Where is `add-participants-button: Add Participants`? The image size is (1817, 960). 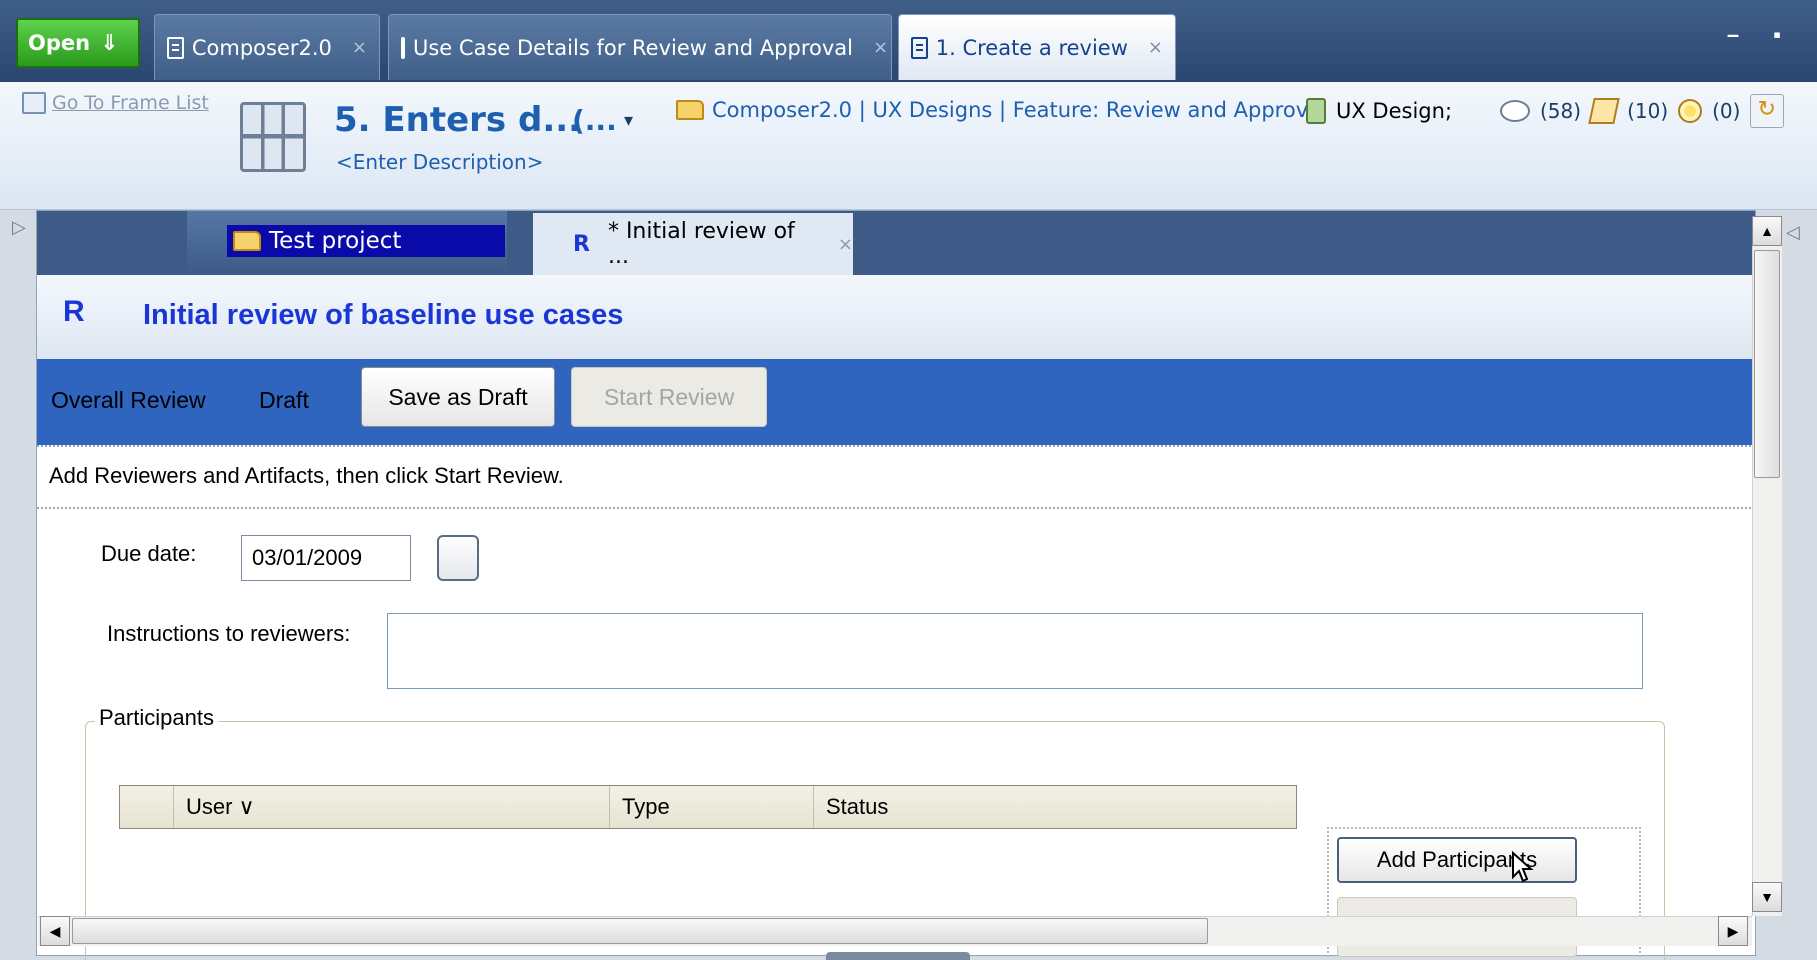 add-participants-button: Add Participants is located at coordinates (1457, 860).